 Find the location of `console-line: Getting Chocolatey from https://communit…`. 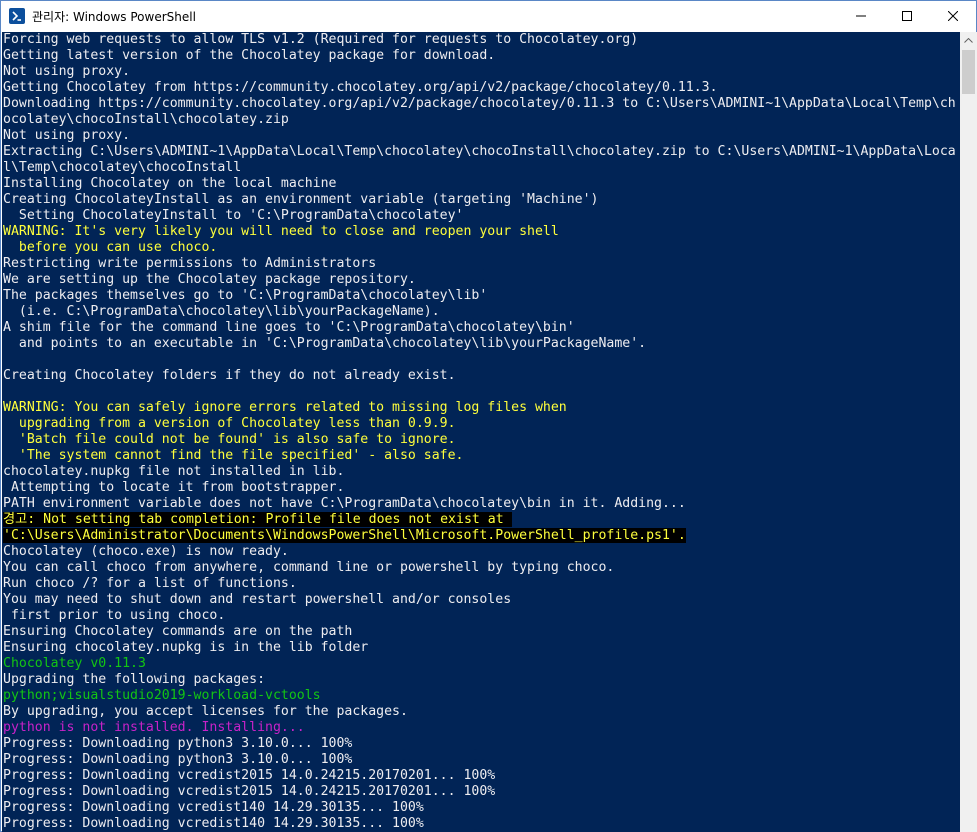

console-line: Getting Chocolatey from https://communit… is located at coordinates (481, 88).